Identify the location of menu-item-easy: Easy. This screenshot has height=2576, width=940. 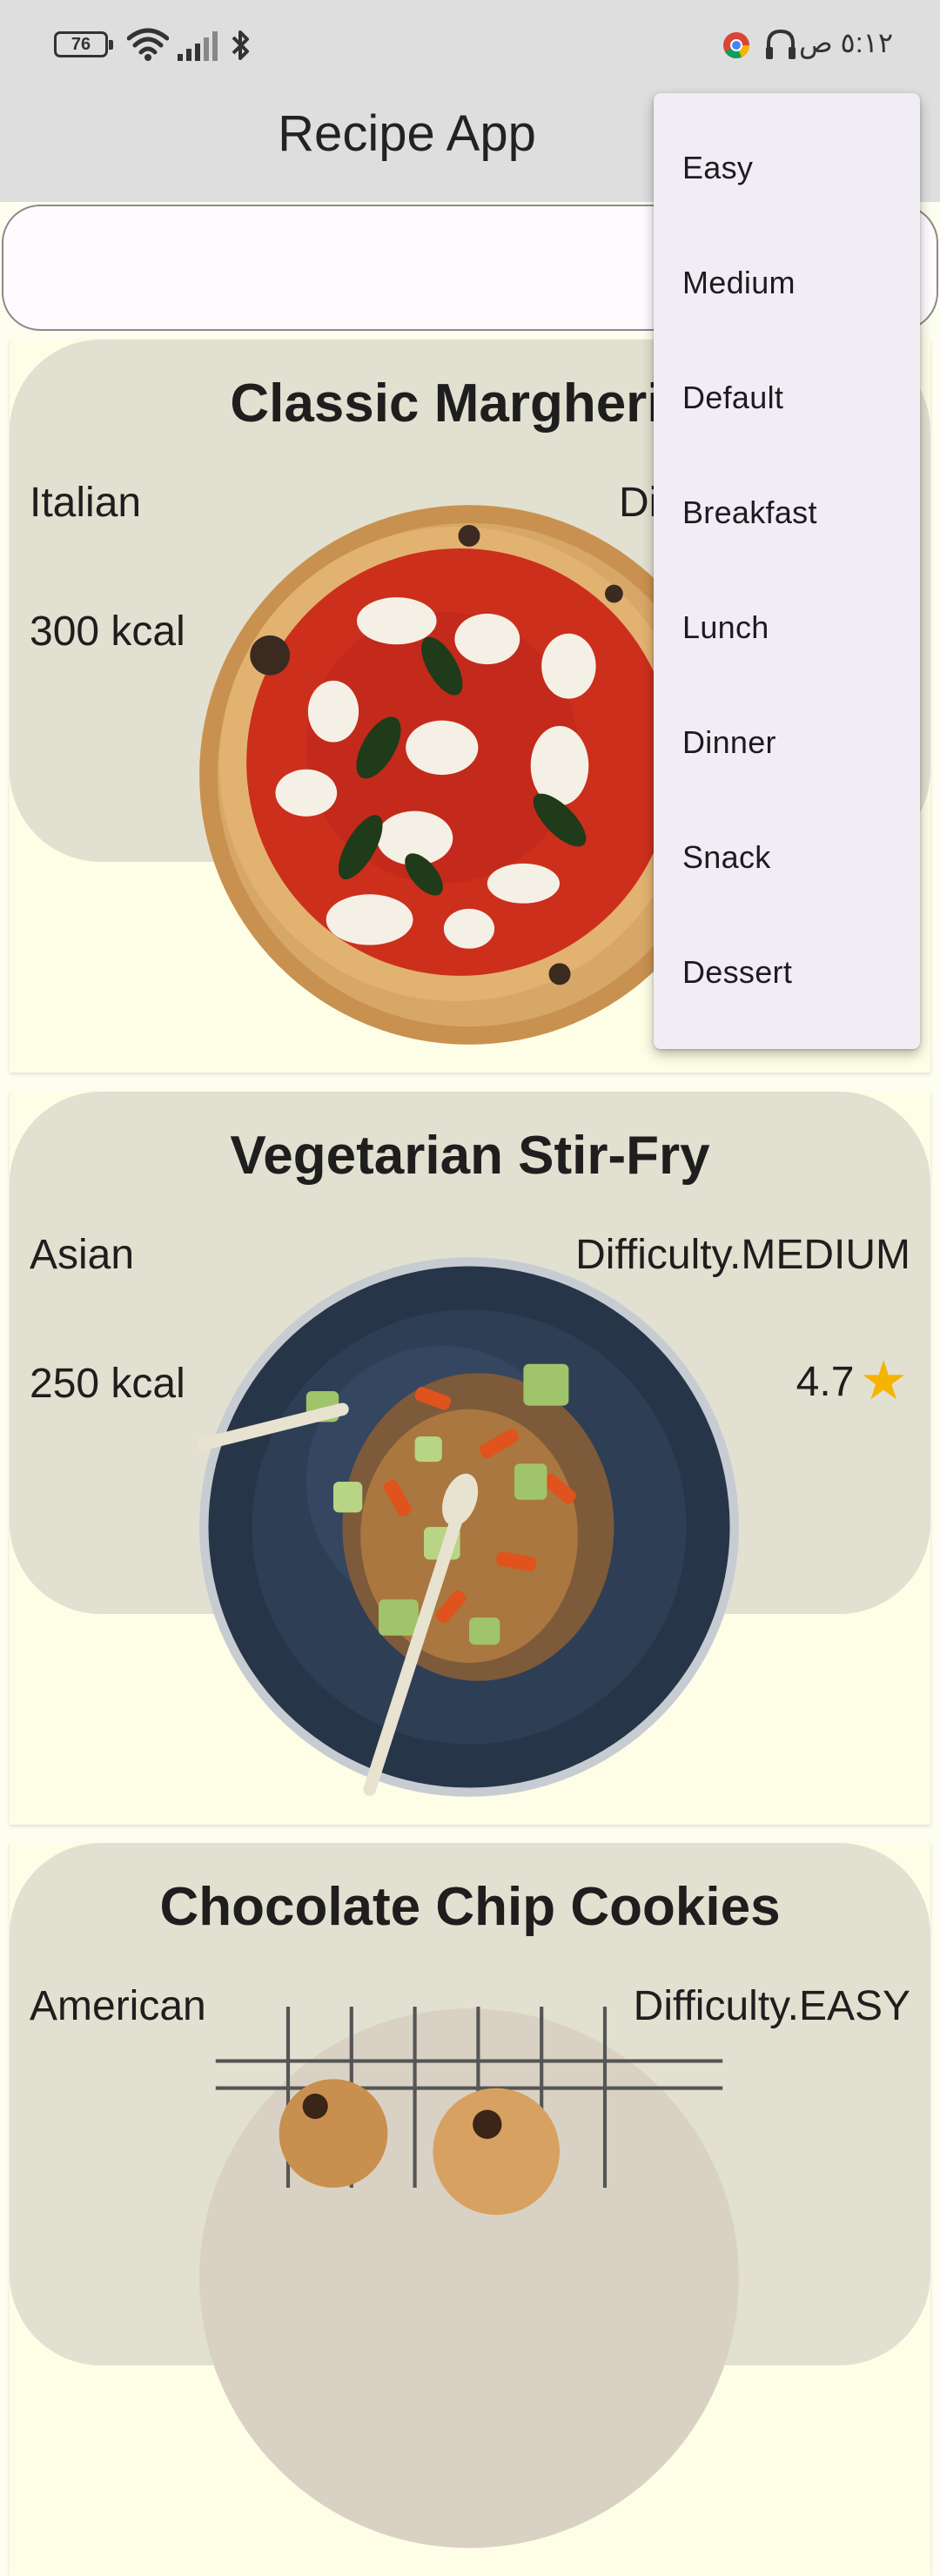
(787, 168).